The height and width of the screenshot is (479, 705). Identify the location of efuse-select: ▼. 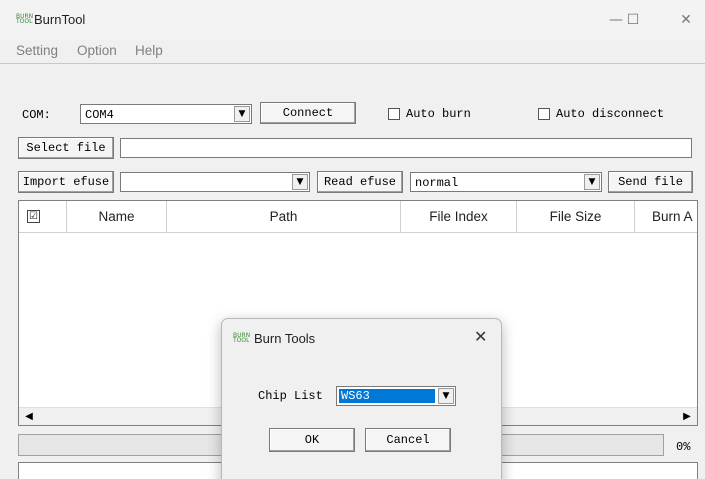
(215, 182).